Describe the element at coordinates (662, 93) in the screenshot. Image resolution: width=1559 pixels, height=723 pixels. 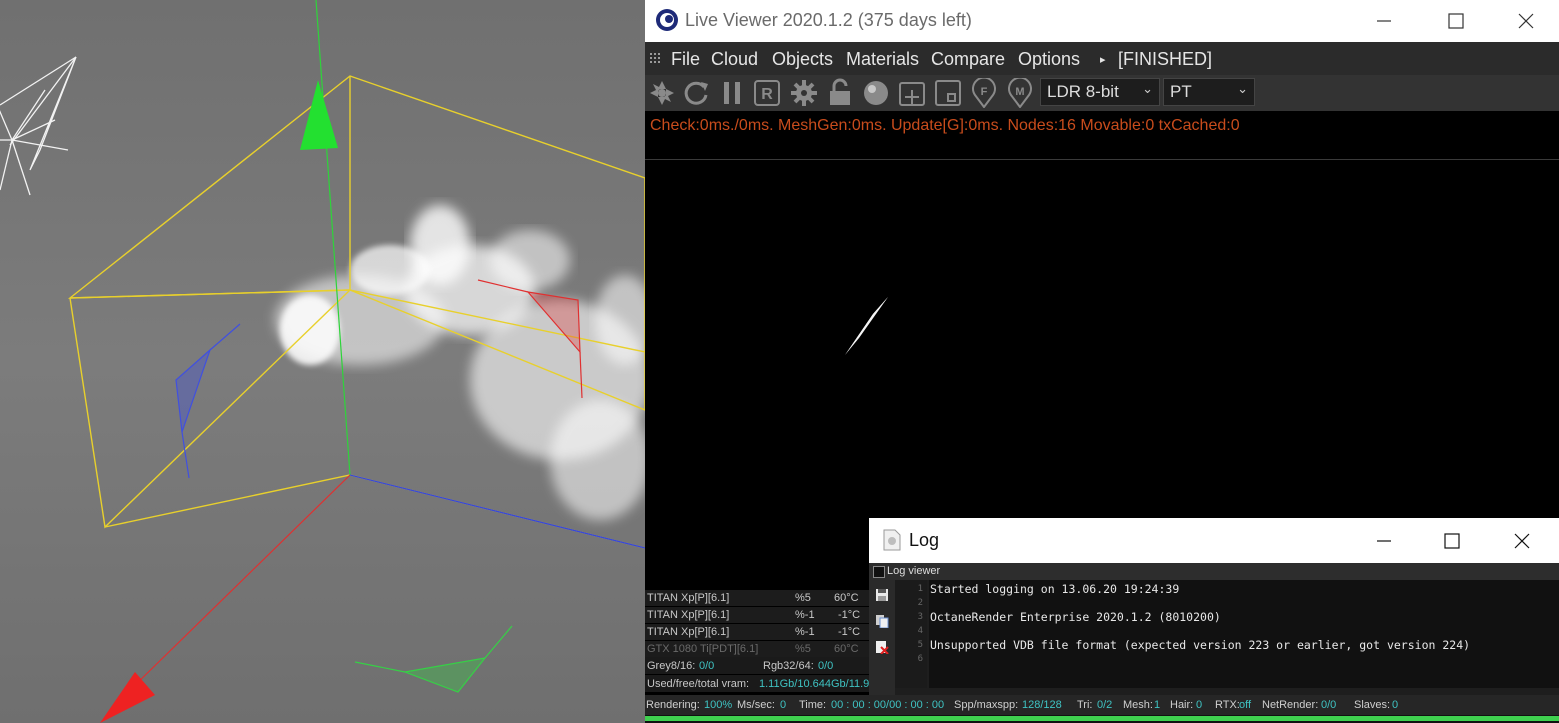
I see `aperture-icon` at that location.